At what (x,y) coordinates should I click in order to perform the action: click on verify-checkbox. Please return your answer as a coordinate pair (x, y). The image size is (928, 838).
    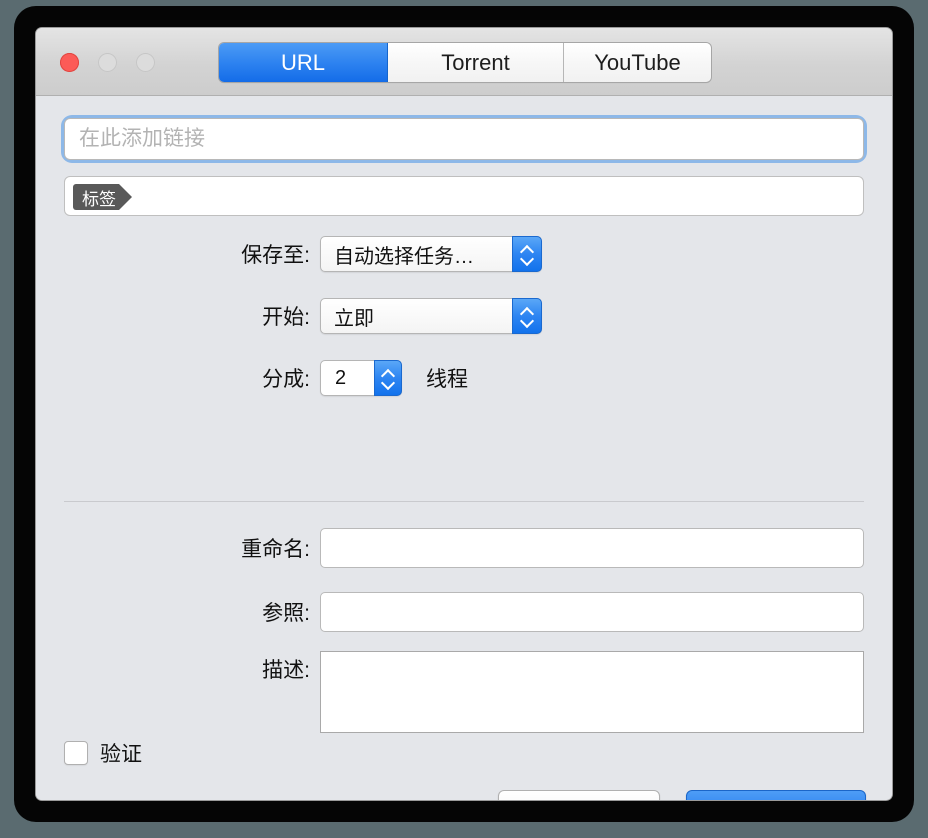
    Looking at the image, I should click on (76, 753).